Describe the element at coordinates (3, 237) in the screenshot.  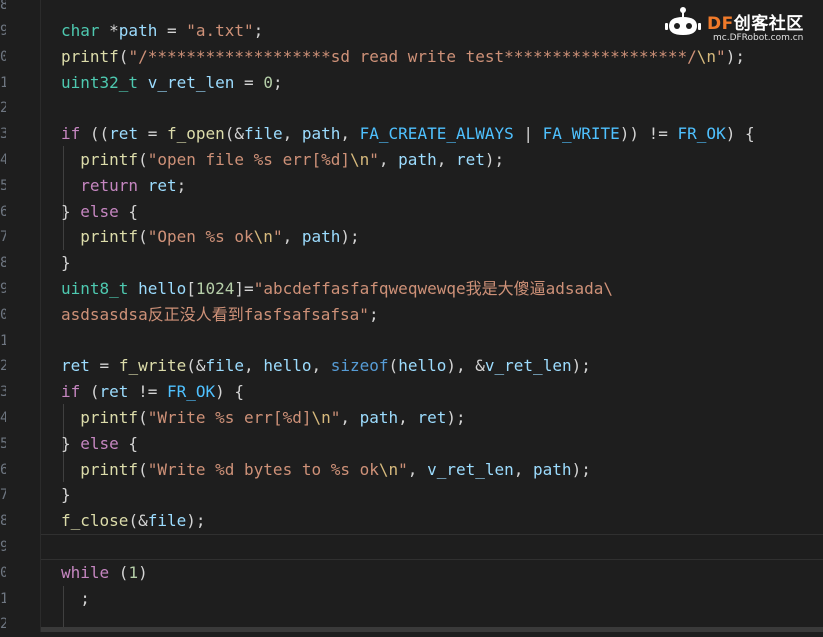
I see `line-number: 7` at that location.